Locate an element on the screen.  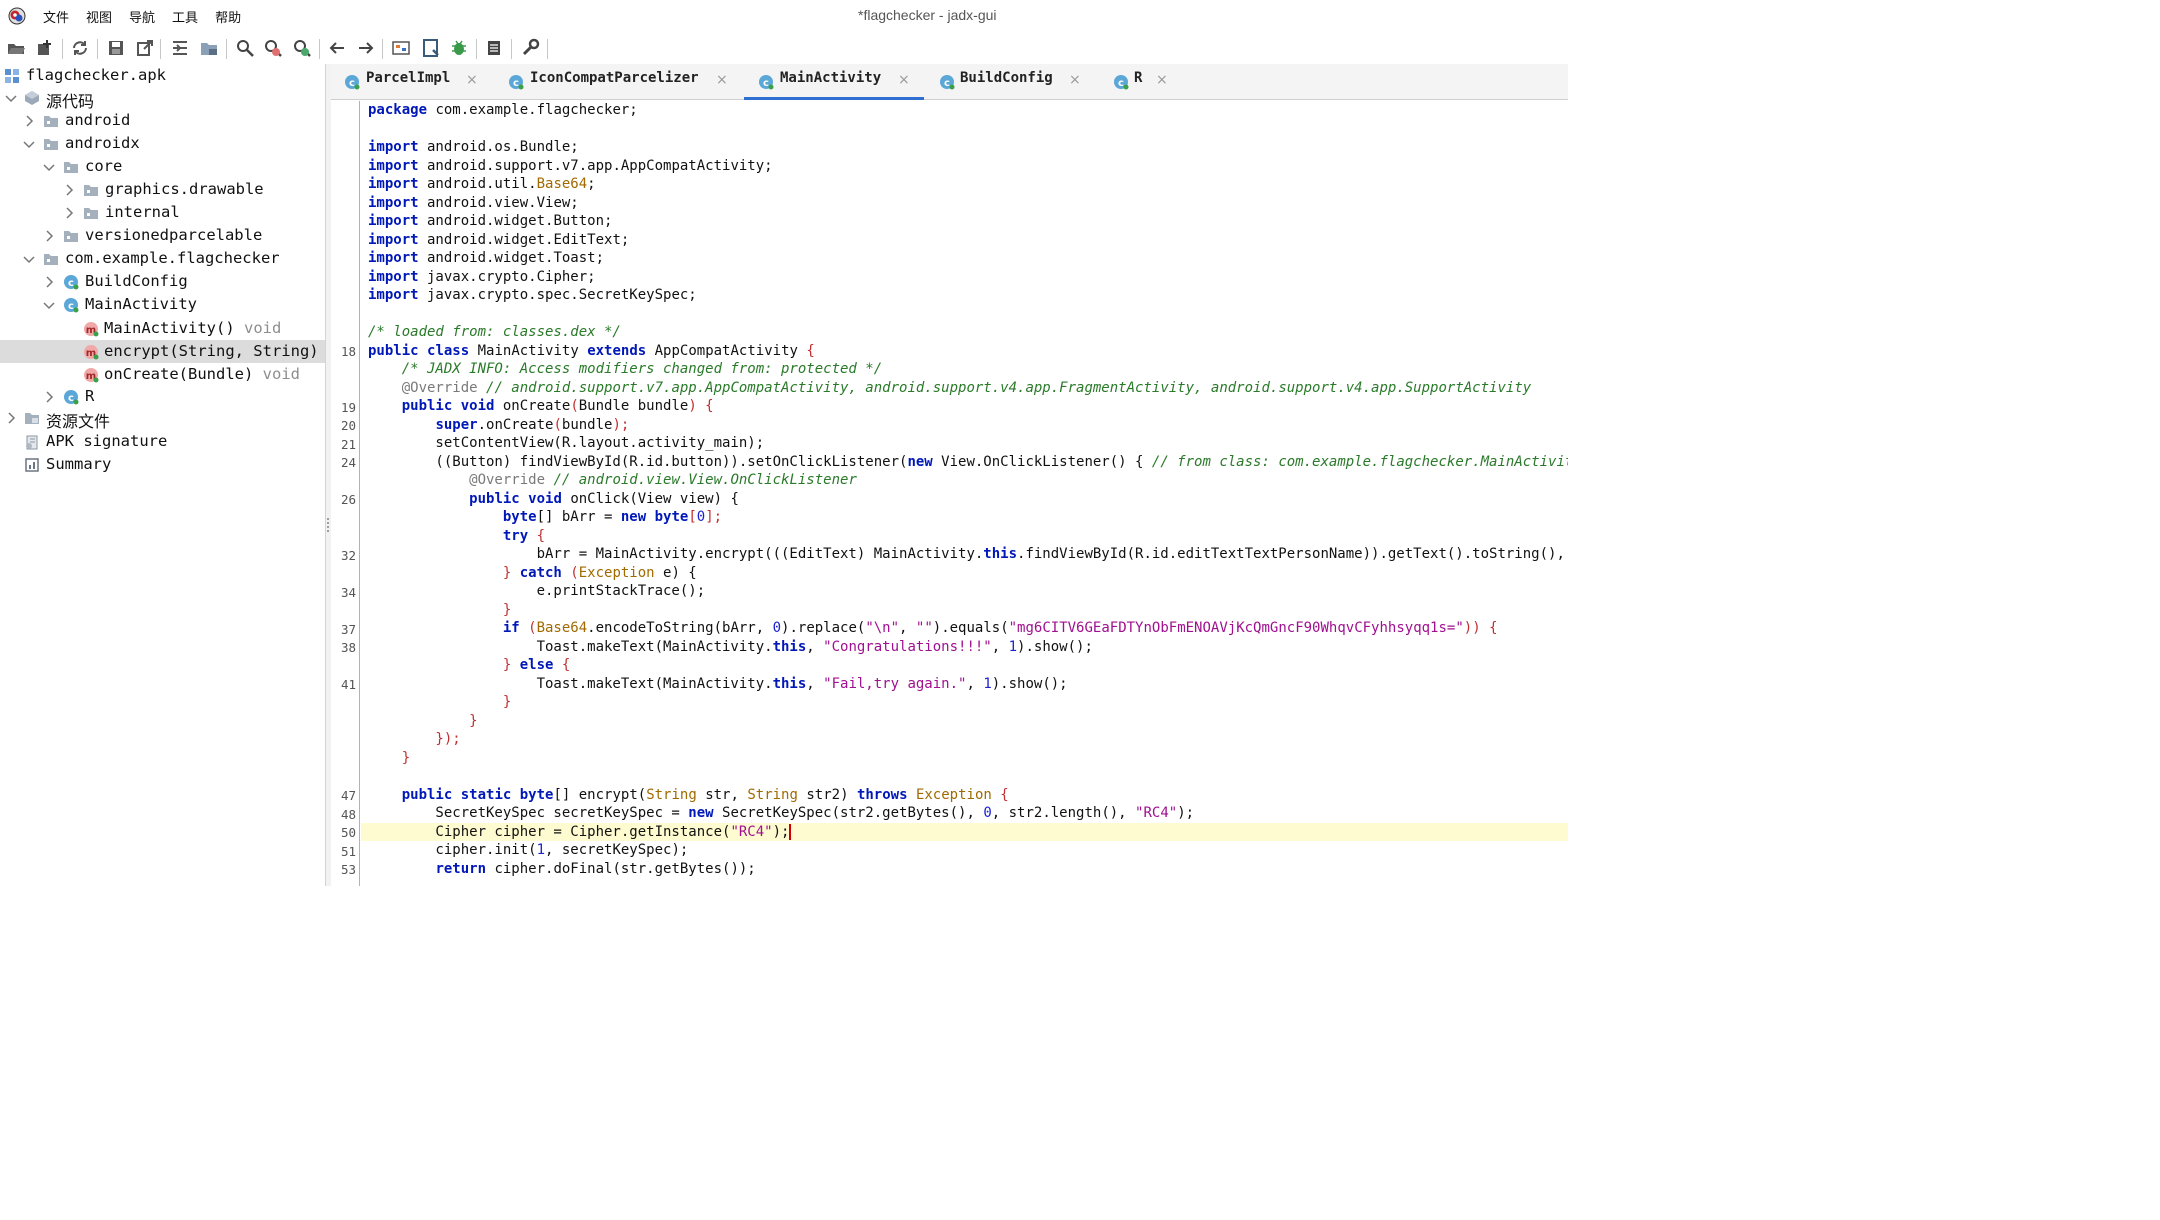
search-icon is located at coordinates (245, 48).